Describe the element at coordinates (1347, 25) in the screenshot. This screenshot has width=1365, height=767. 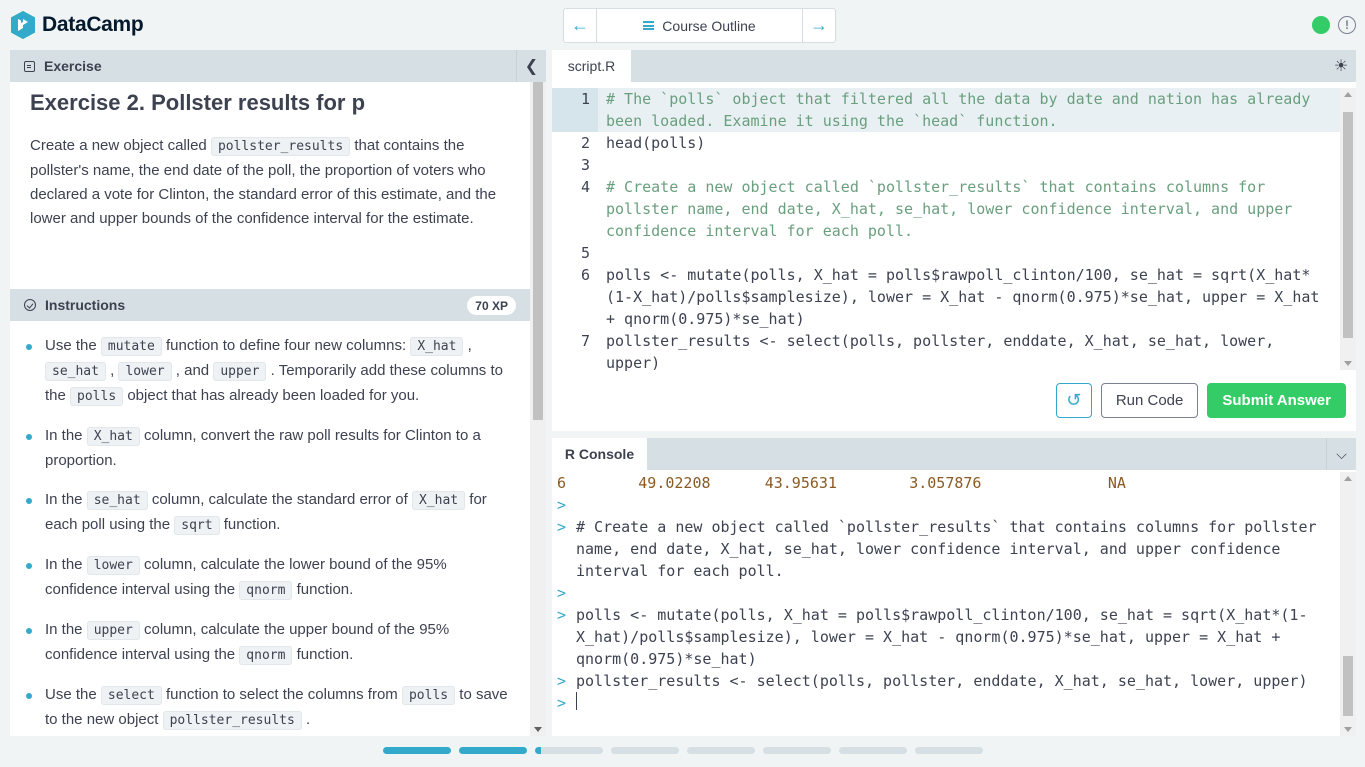
I see `report-issue-icon: !` at that location.